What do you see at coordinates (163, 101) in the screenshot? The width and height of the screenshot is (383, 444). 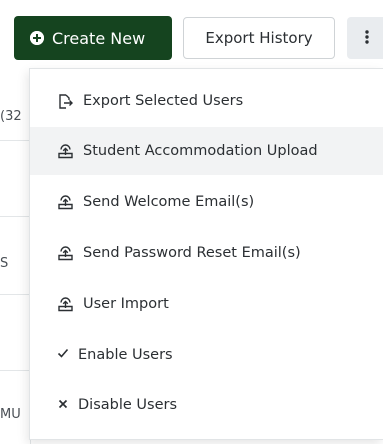 I see `menu-item-label: Export Selected Users` at bounding box center [163, 101].